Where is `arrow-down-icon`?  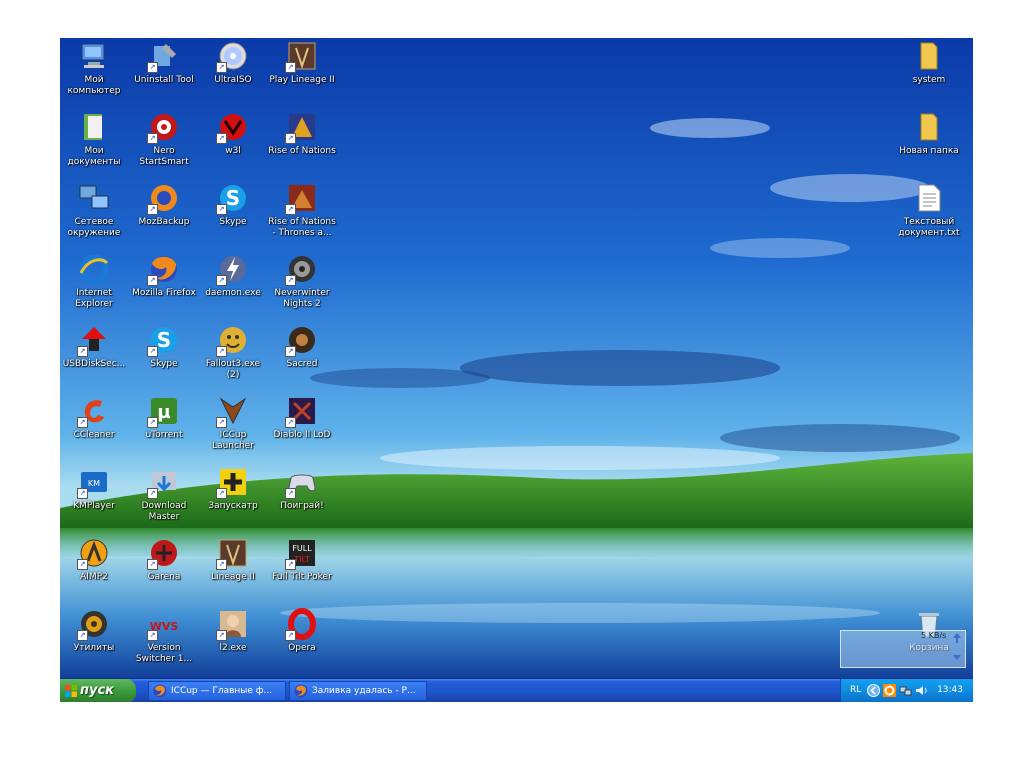 arrow-down-icon is located at coordinates (957, 657).